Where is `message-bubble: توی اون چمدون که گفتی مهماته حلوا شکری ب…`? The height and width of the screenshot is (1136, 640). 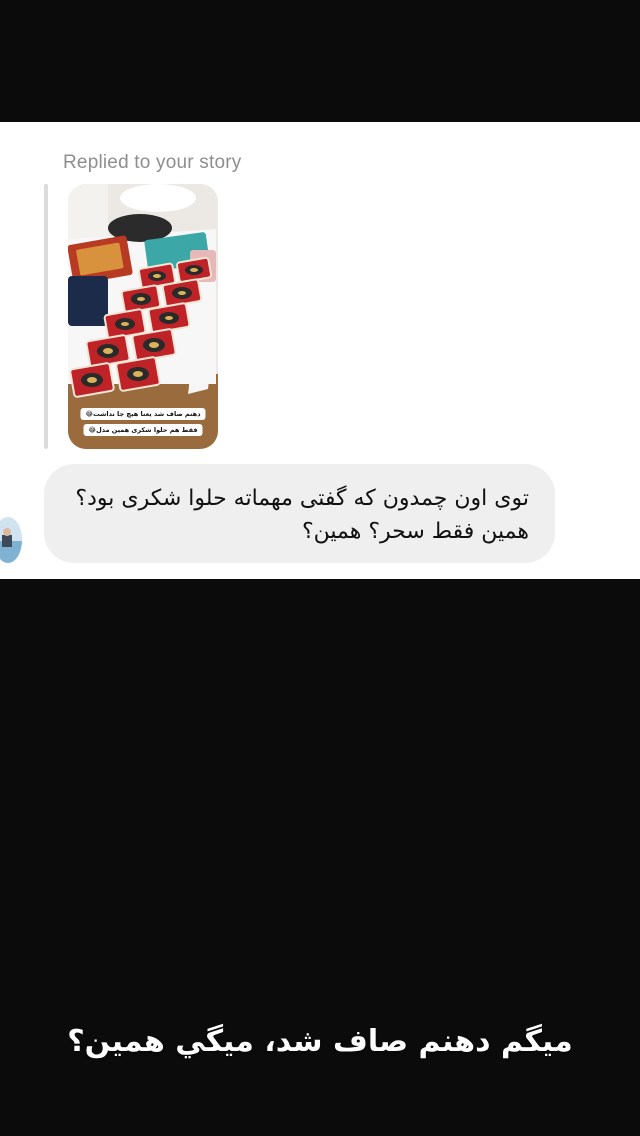 message-bubble: توی اون چمدون که گفتی مهماته حلوا شکری ب… is located at coordinates (299, 513).